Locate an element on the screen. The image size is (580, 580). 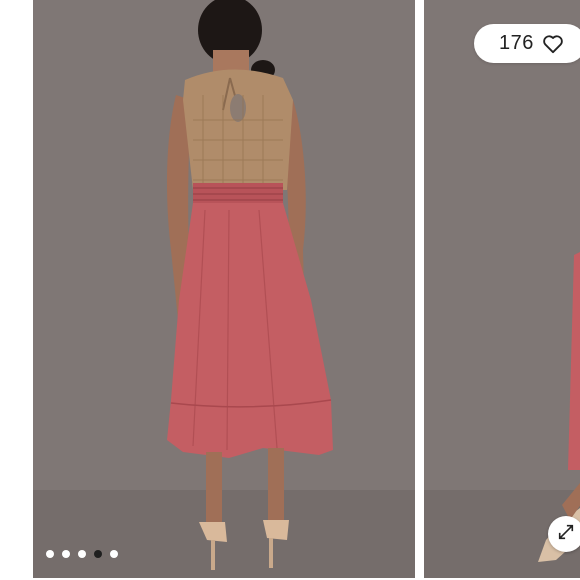
carousel-pagination is located at coordinates (82, 554).